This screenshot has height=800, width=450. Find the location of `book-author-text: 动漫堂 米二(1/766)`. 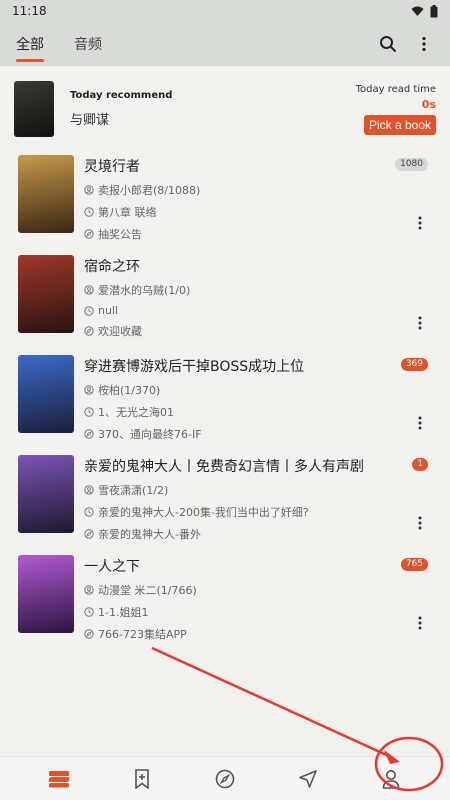

book-author-text: 动漫堂 米二(1/766) is located at coordinates (147, 590).